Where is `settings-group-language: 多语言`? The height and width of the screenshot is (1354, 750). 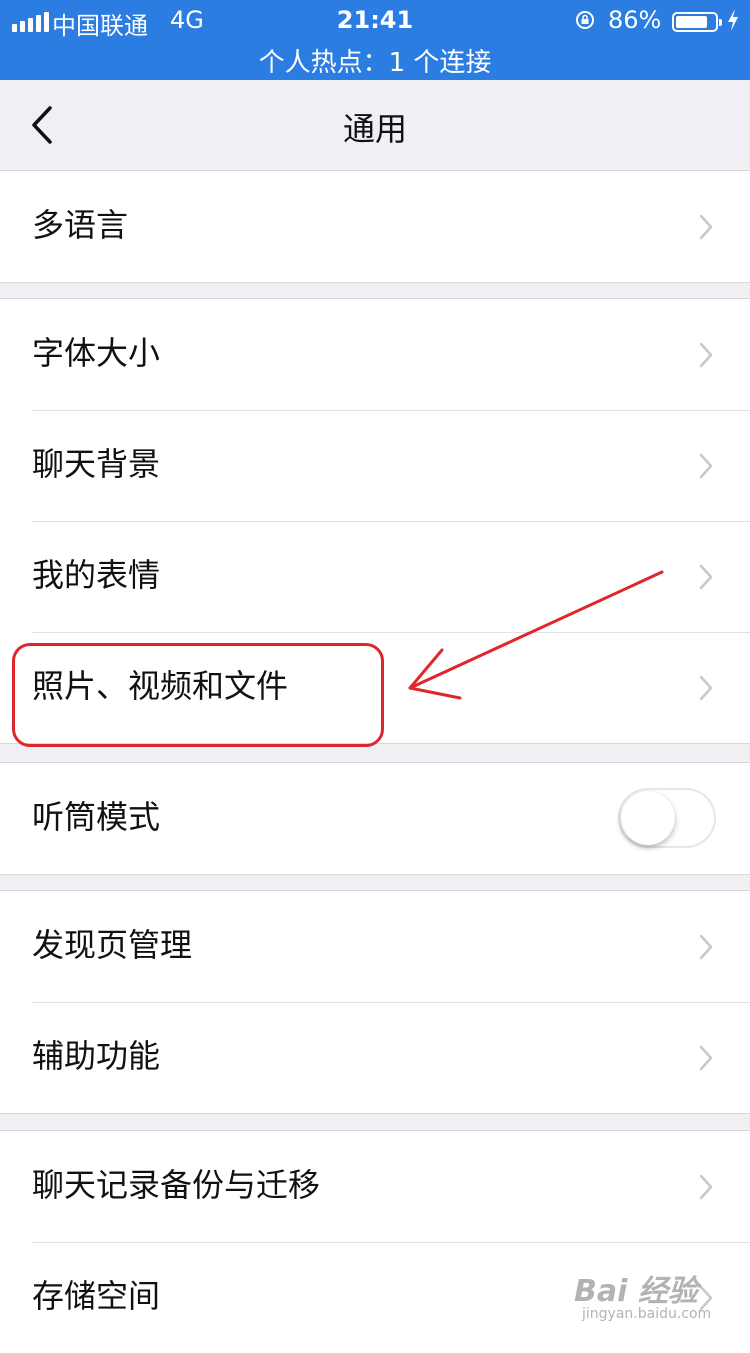
settings-group-language: 多语言 is located at coordinates (375, 226).